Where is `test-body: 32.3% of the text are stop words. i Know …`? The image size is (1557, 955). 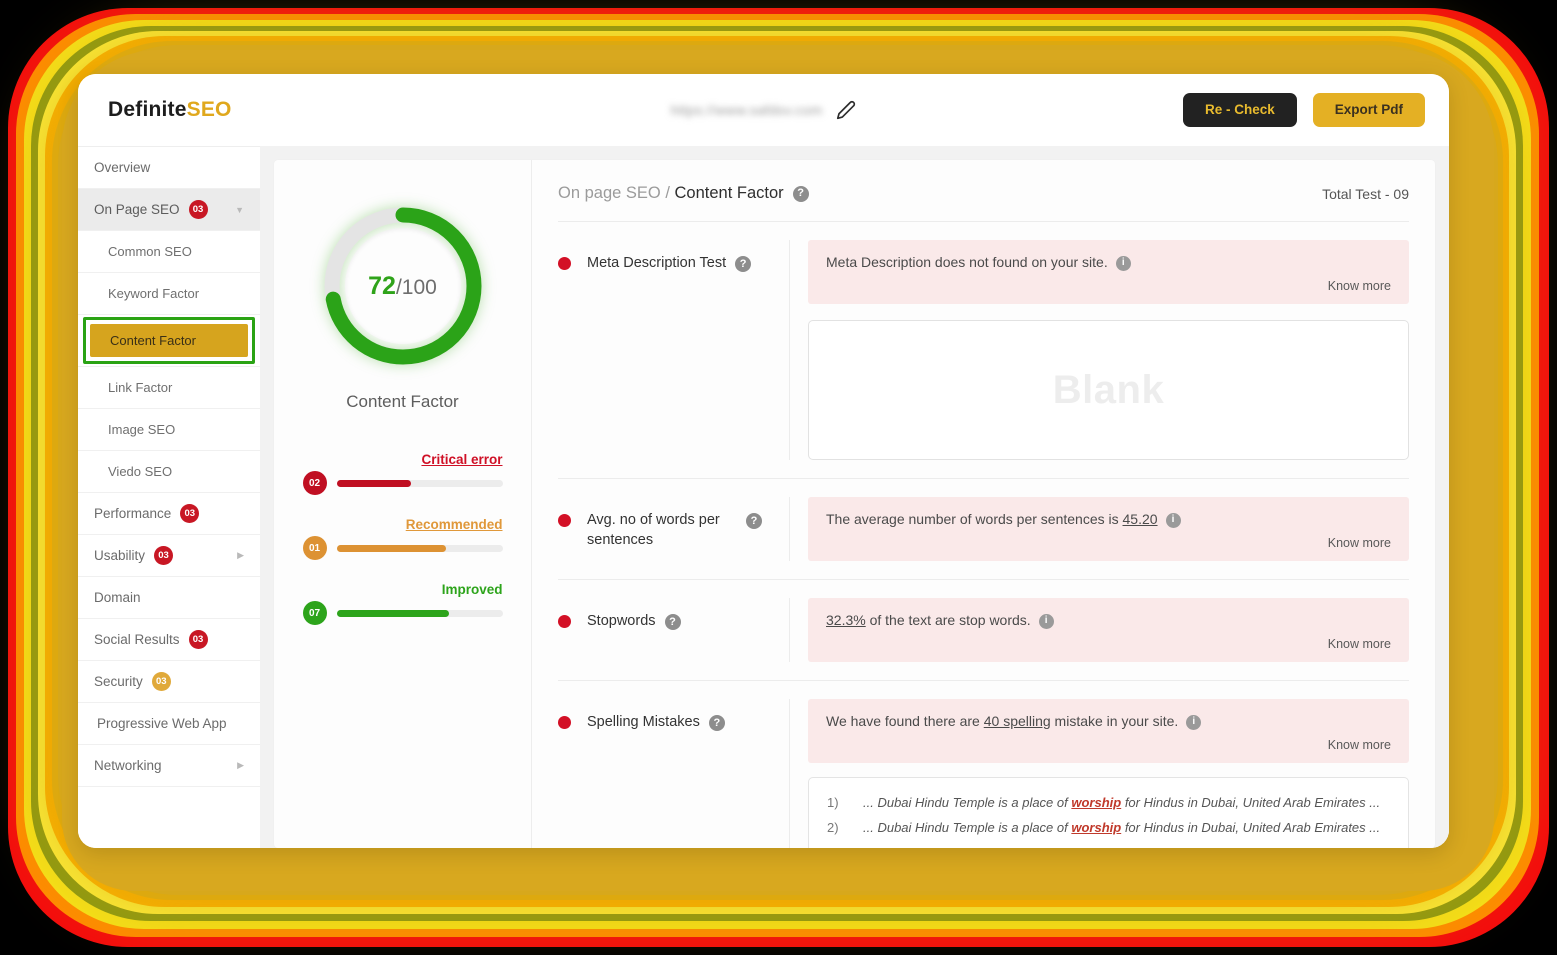
test-body: 32.3% of the text are stop words. i Know … is located at coordinates (1099, 630).